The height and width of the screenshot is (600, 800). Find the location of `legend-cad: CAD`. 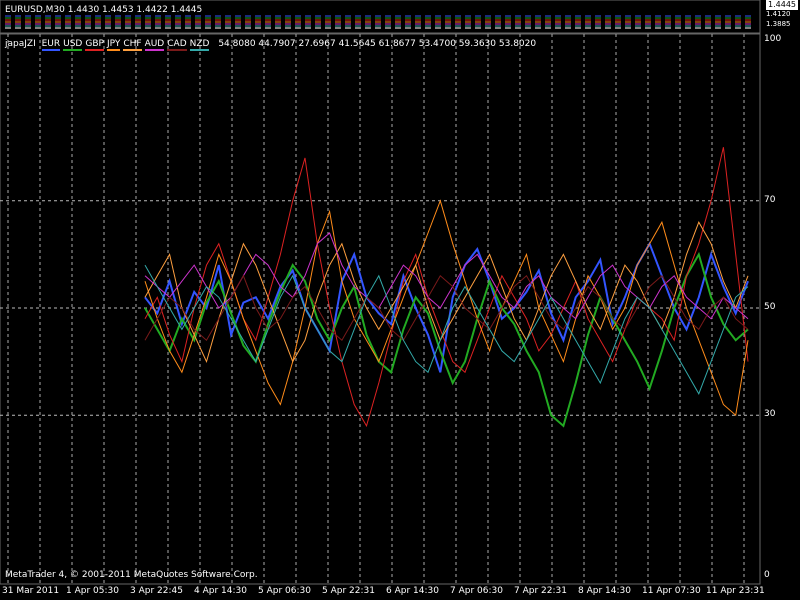

legend-cad: CAD is located at coordinates (177, 45).